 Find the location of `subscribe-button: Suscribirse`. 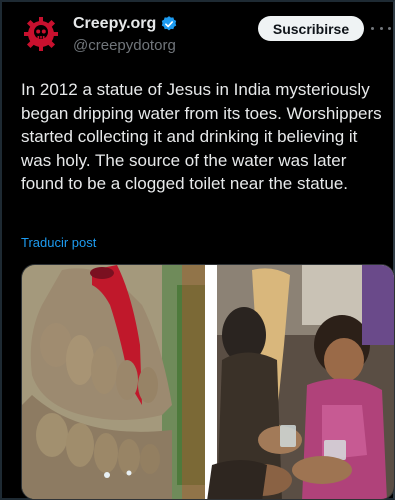

subscribe-button: Suscribirse is located at coordinates (311, 28).